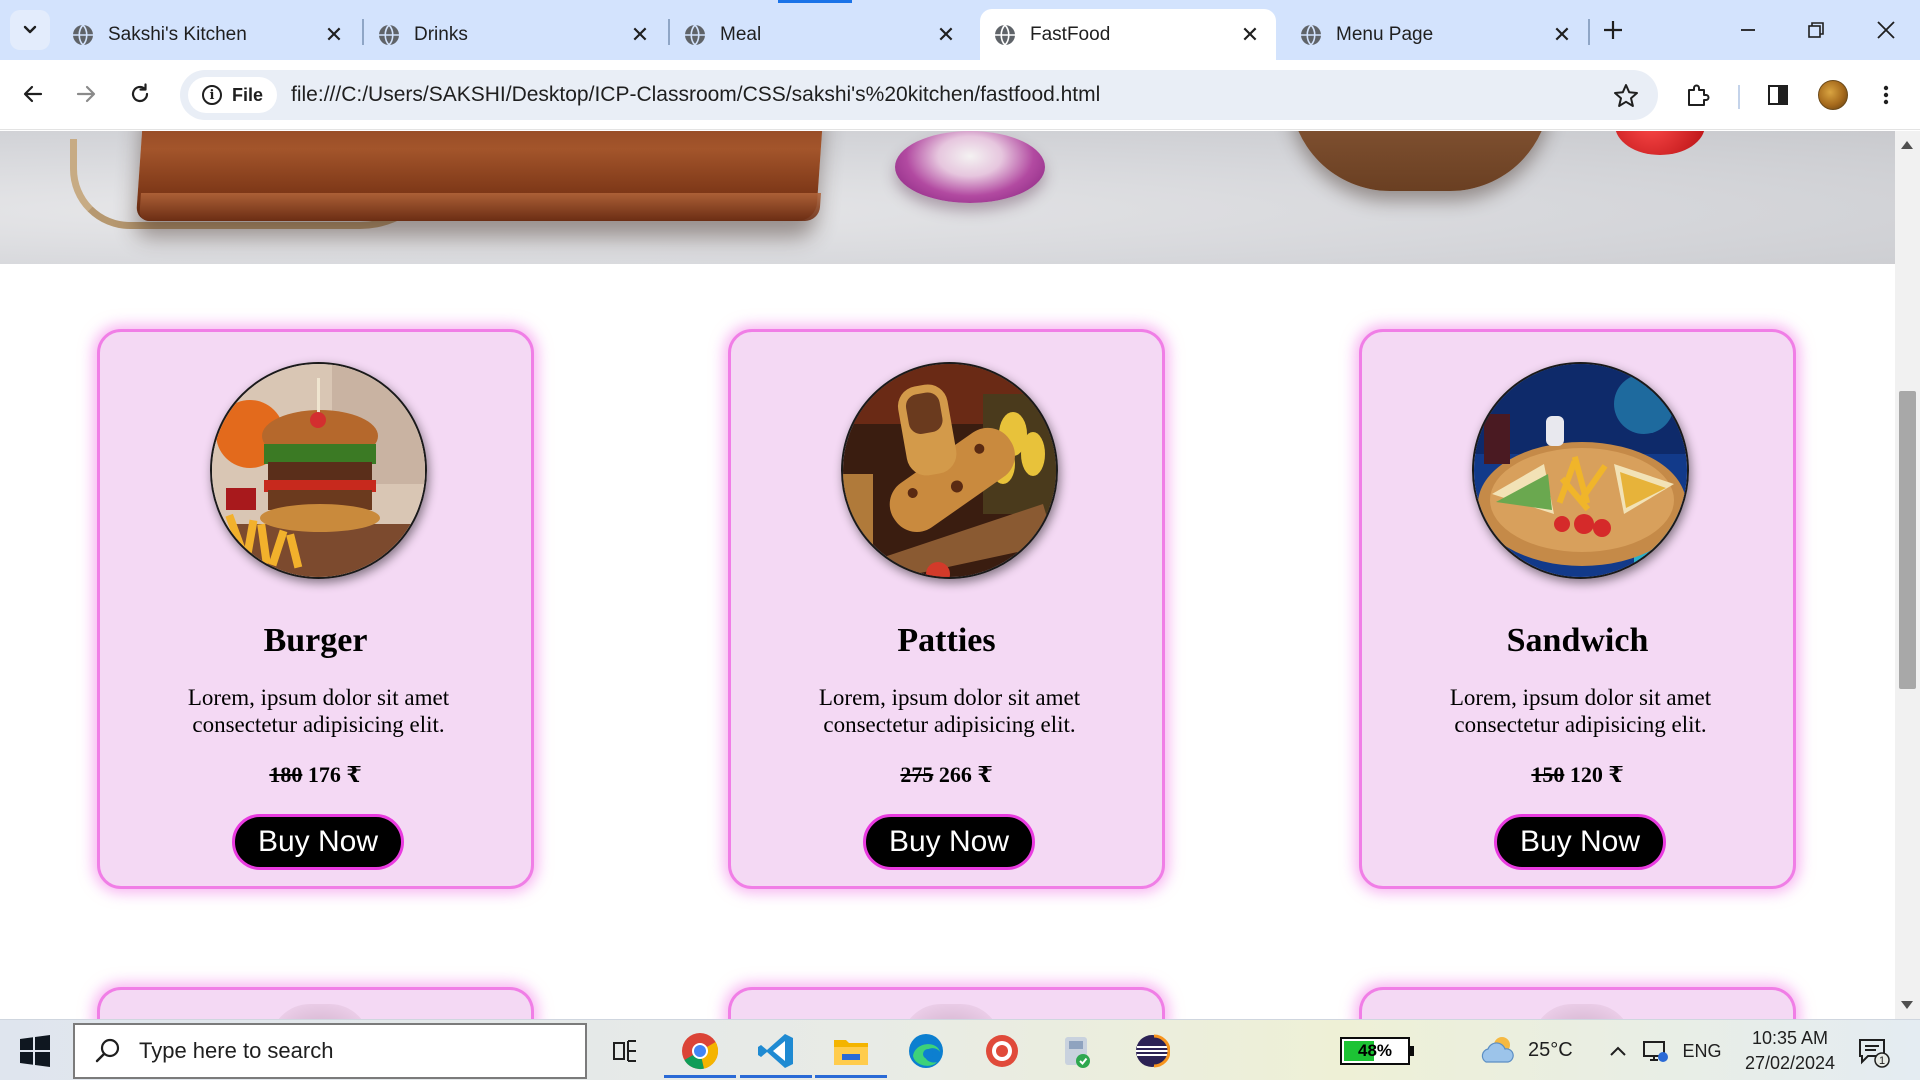 Image resolution: width=1920 pixels, height=1080 pixels. I want to click on product-price: 150 120 ₹, so click(1577, 775).